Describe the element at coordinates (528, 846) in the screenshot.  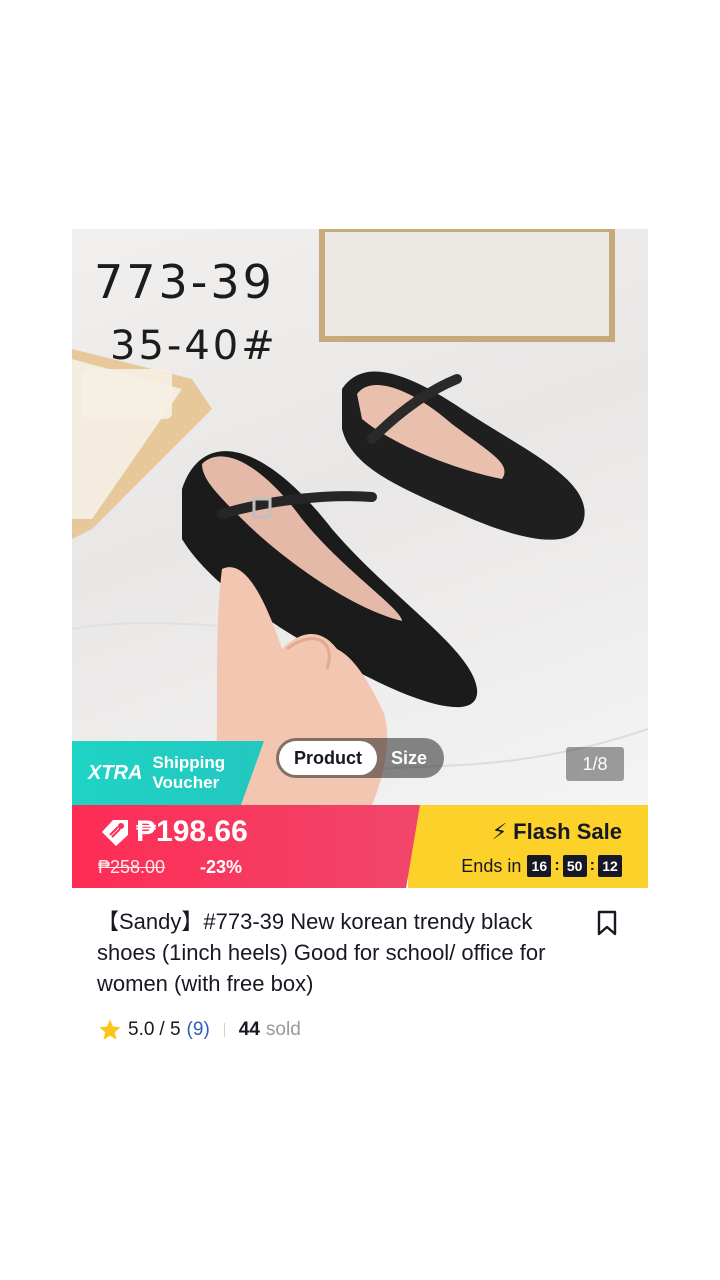
I see `flash-sale-panel: ⚡ Flash Sale Ends in 16 : 50 : 12` at that location.